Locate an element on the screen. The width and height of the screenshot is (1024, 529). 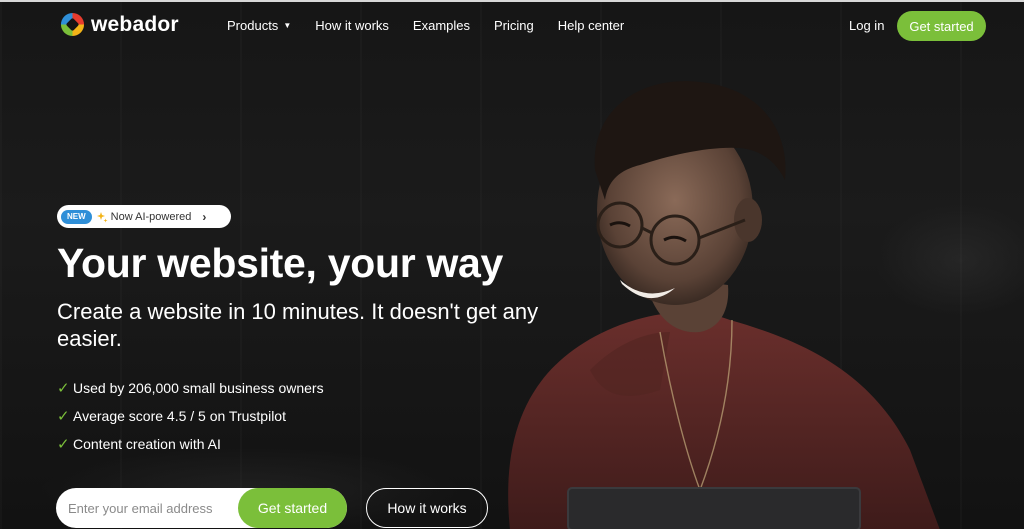
nav-item-pricing: Pricing is located at coordinates (514, 25).